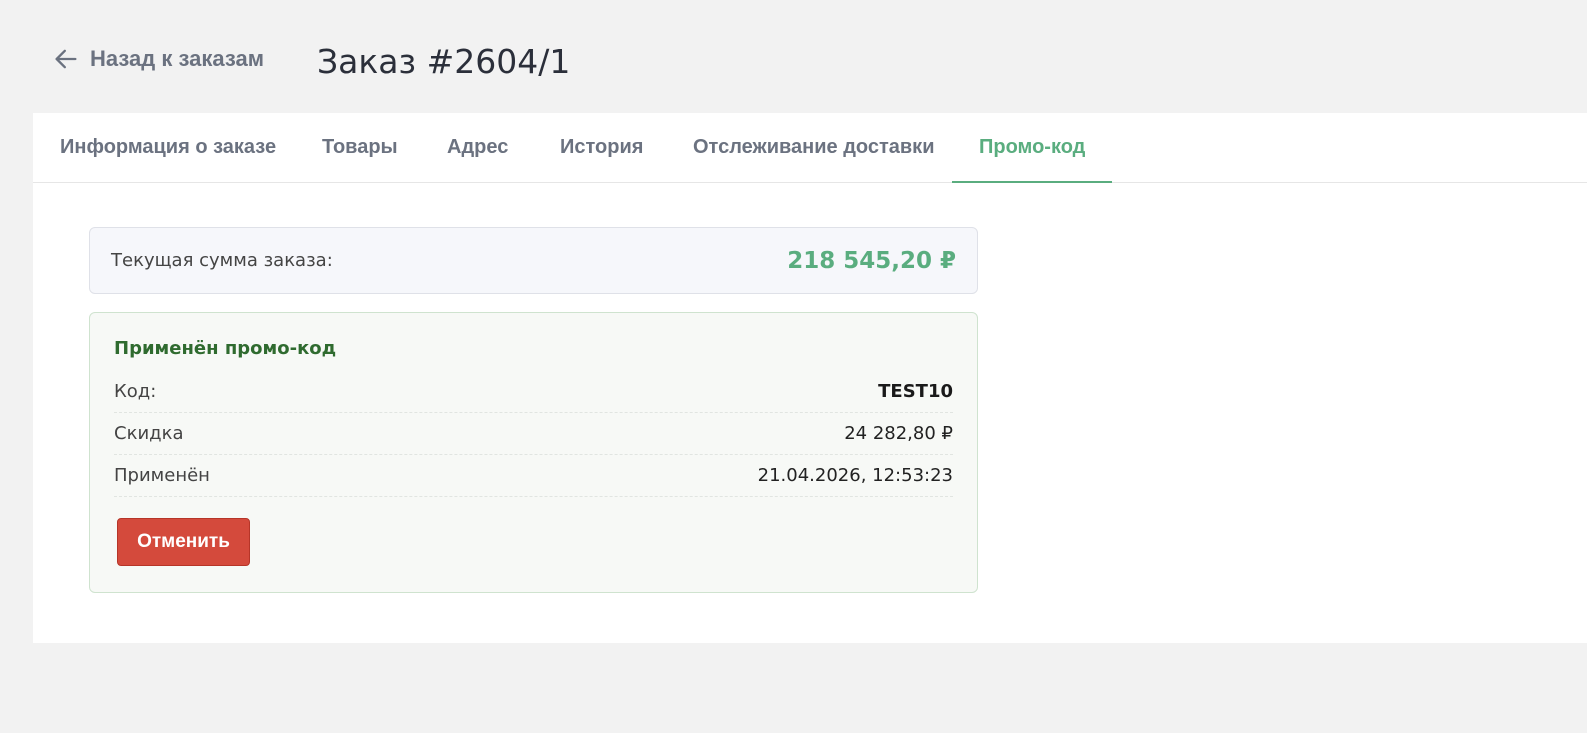  Describe the element at coordinates (533, 392) in the screenshot. I see `promo-row-code: Код: TEST10` at that location.